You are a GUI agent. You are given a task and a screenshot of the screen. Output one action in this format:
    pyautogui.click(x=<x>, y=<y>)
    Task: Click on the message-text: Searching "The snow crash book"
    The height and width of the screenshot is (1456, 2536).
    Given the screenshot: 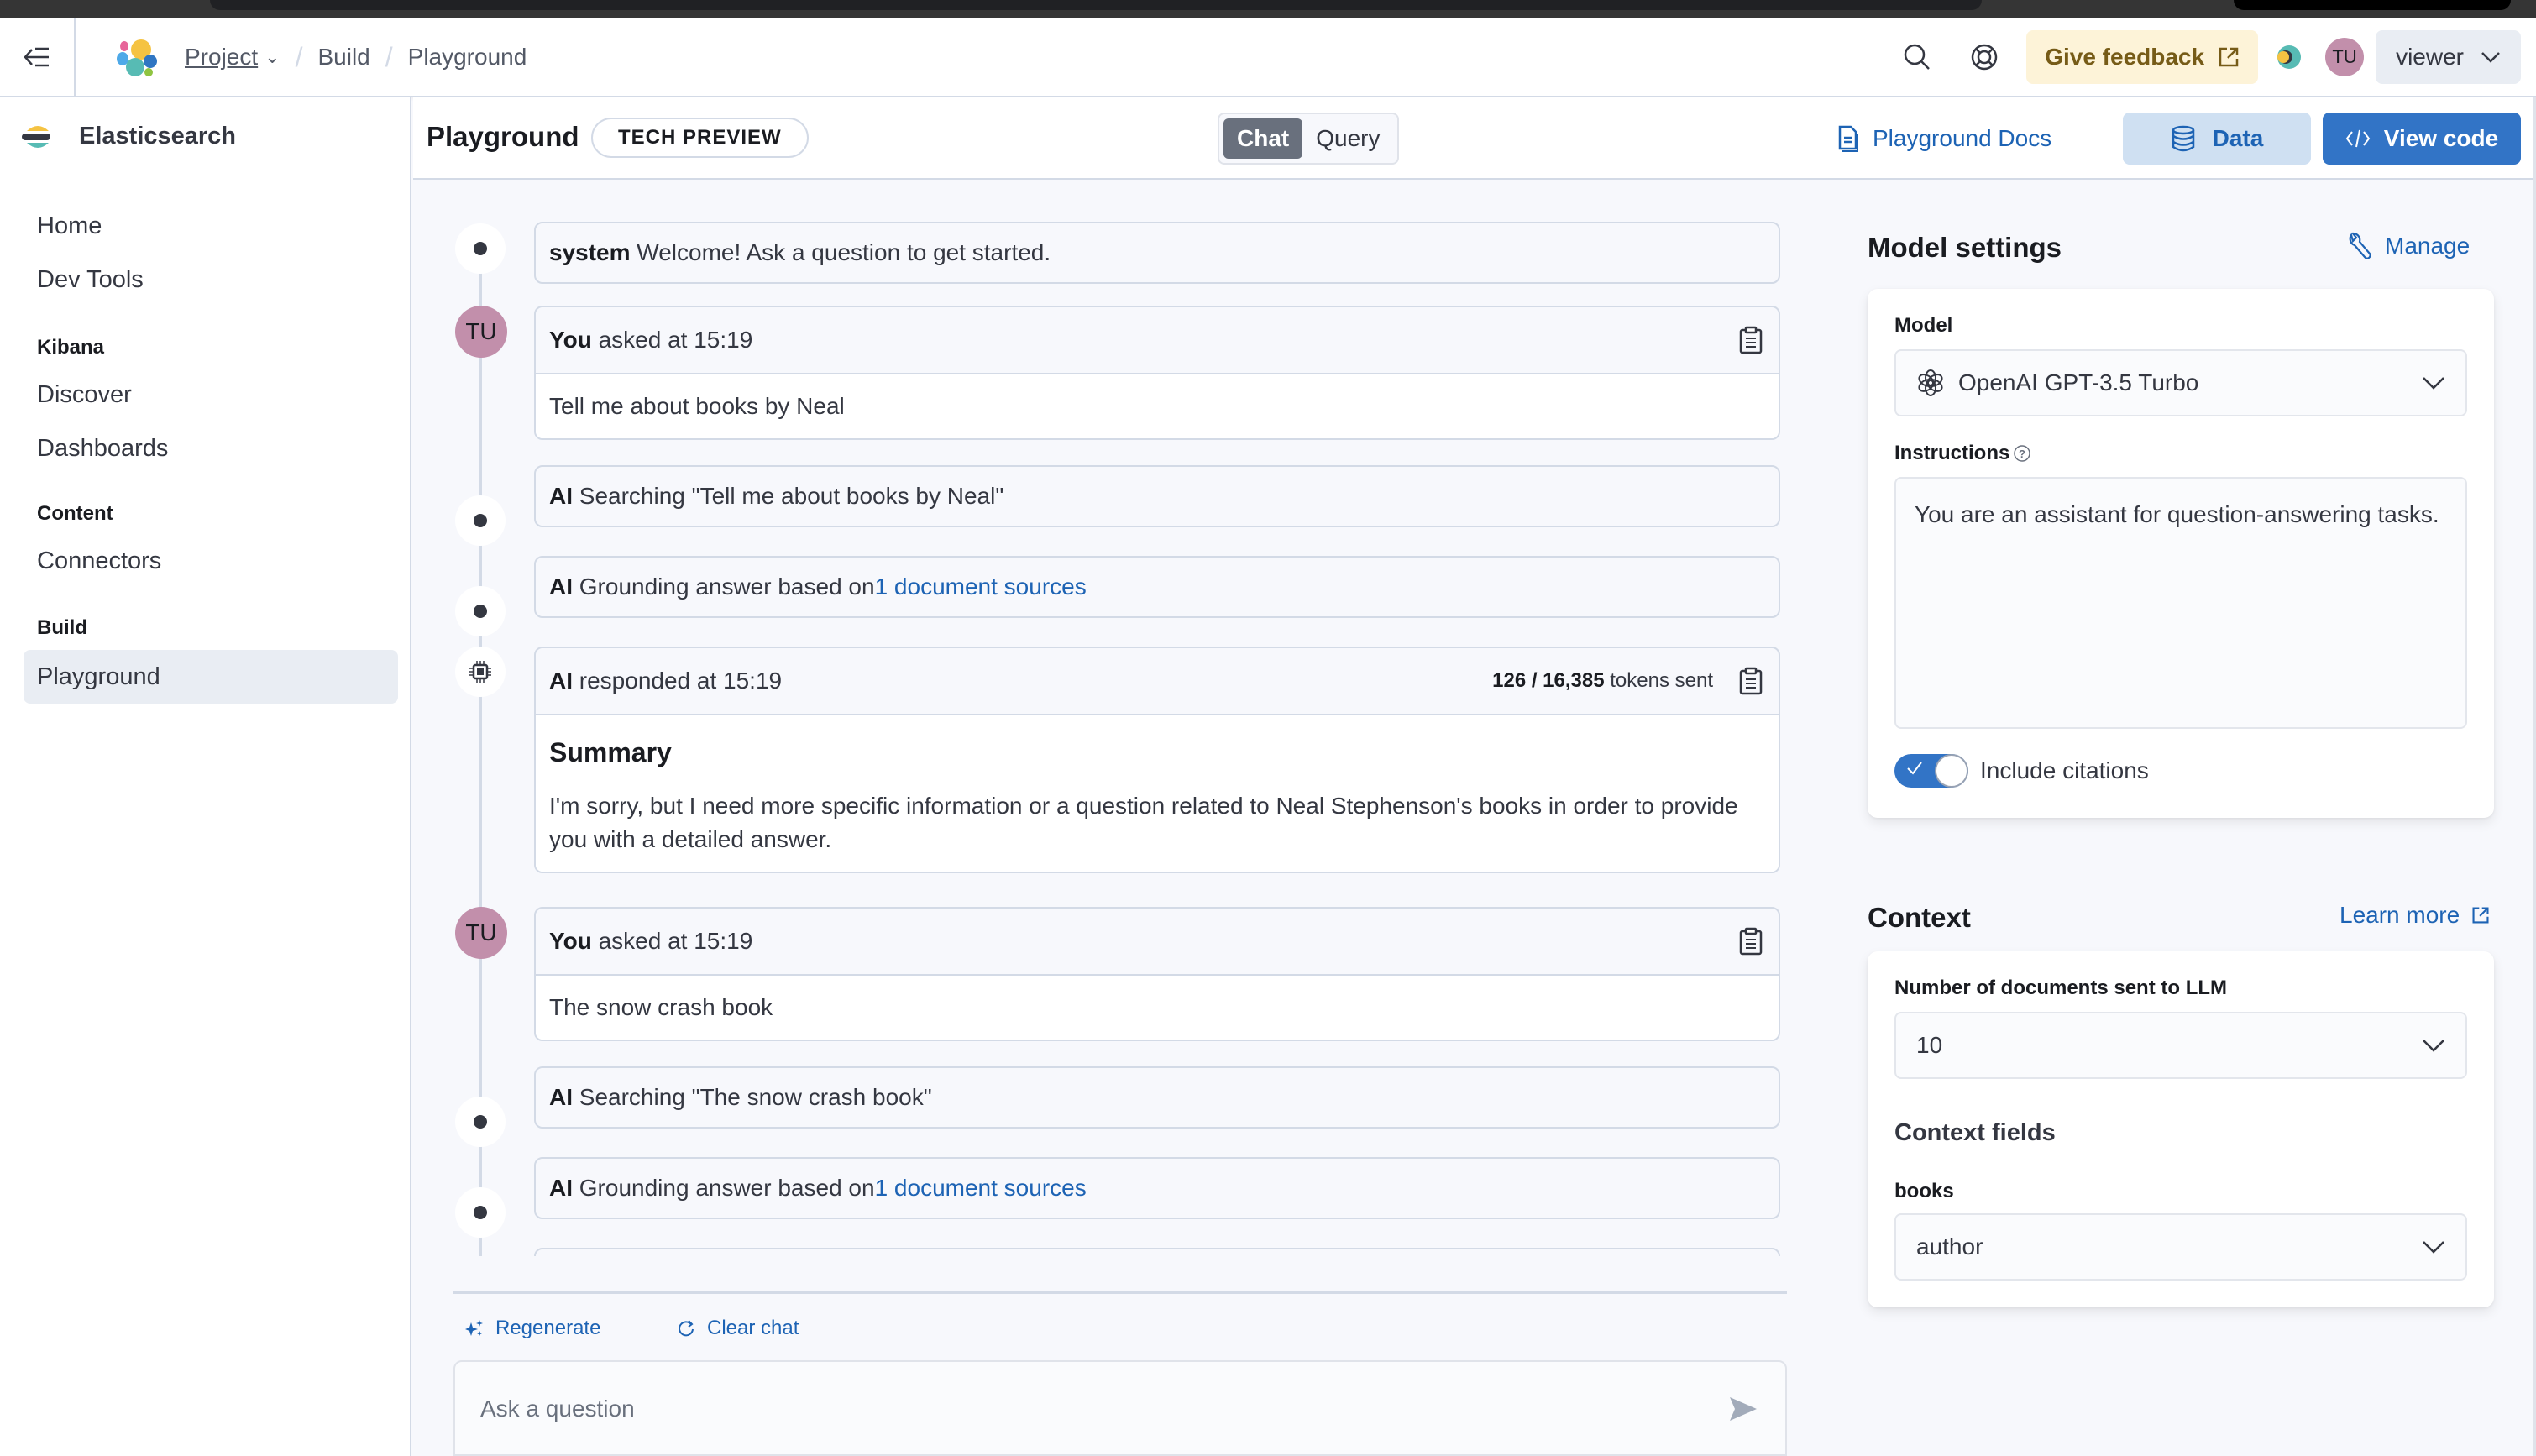 What is the action you would take?
    pyautogui.click(x=755, y=1097)
    